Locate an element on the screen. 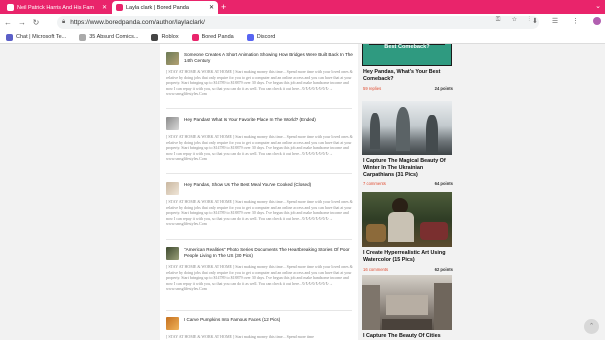 Image resolution: width=605 pixels, height=340 pixels. scroll-to-top-button: ⌃ is located at coordinates (591, 326).